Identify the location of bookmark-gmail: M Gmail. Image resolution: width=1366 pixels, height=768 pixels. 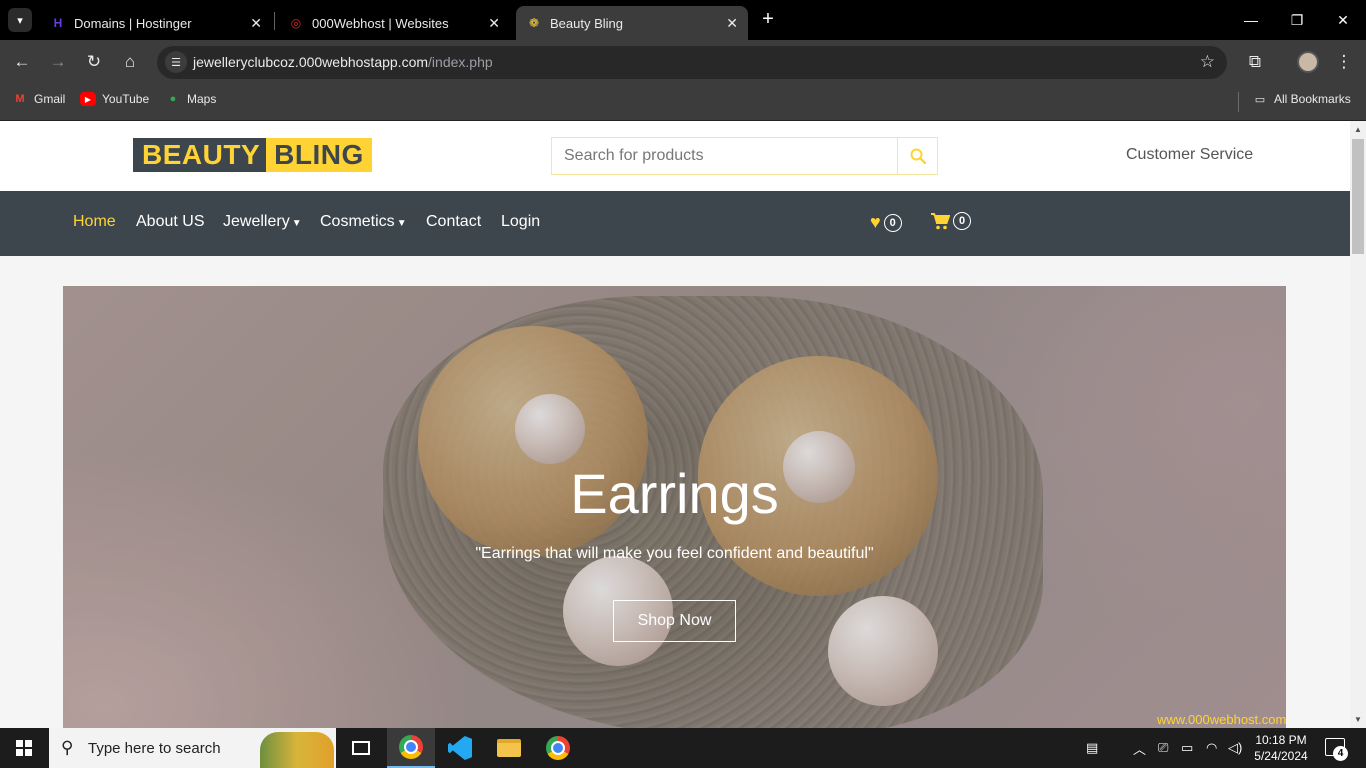
(38, 99).